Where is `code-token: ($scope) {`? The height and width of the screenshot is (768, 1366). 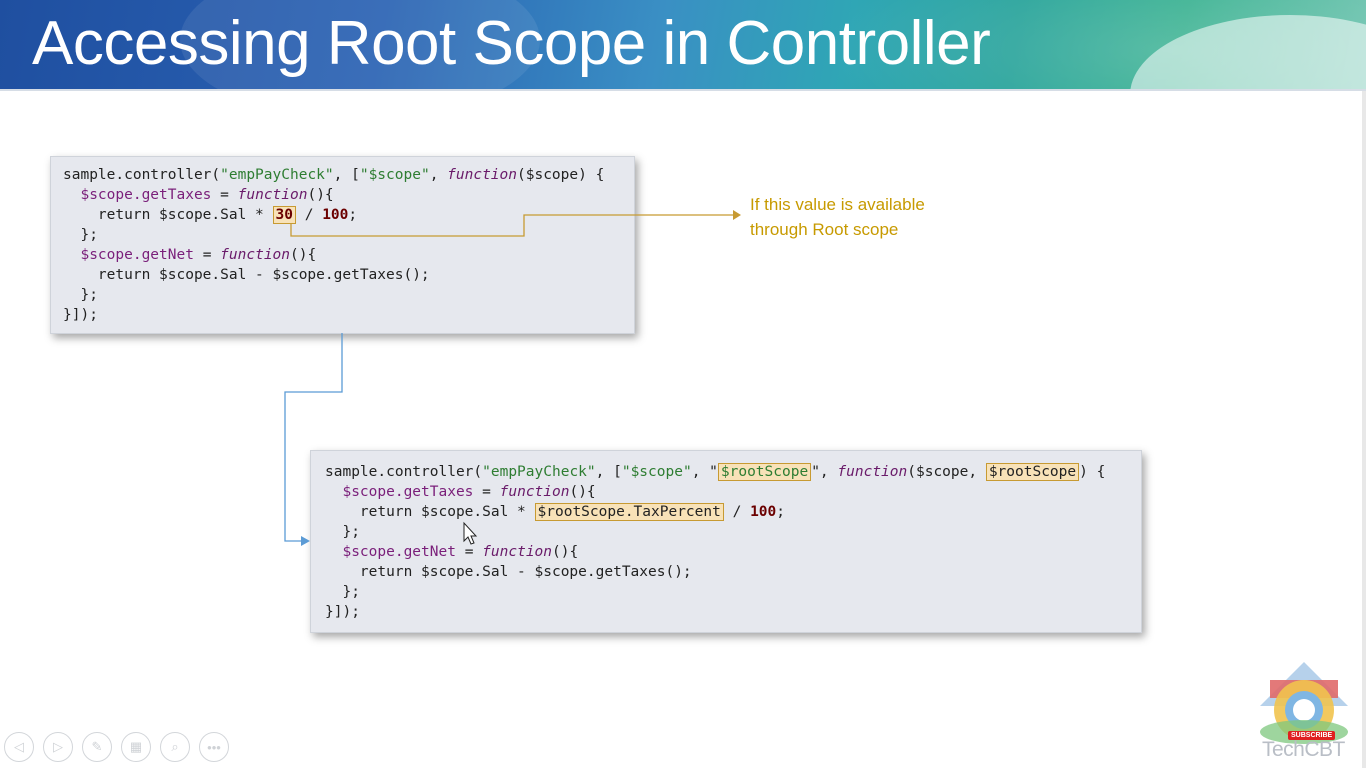
code-token: ($scope) { is located at coordinates (561, 175).